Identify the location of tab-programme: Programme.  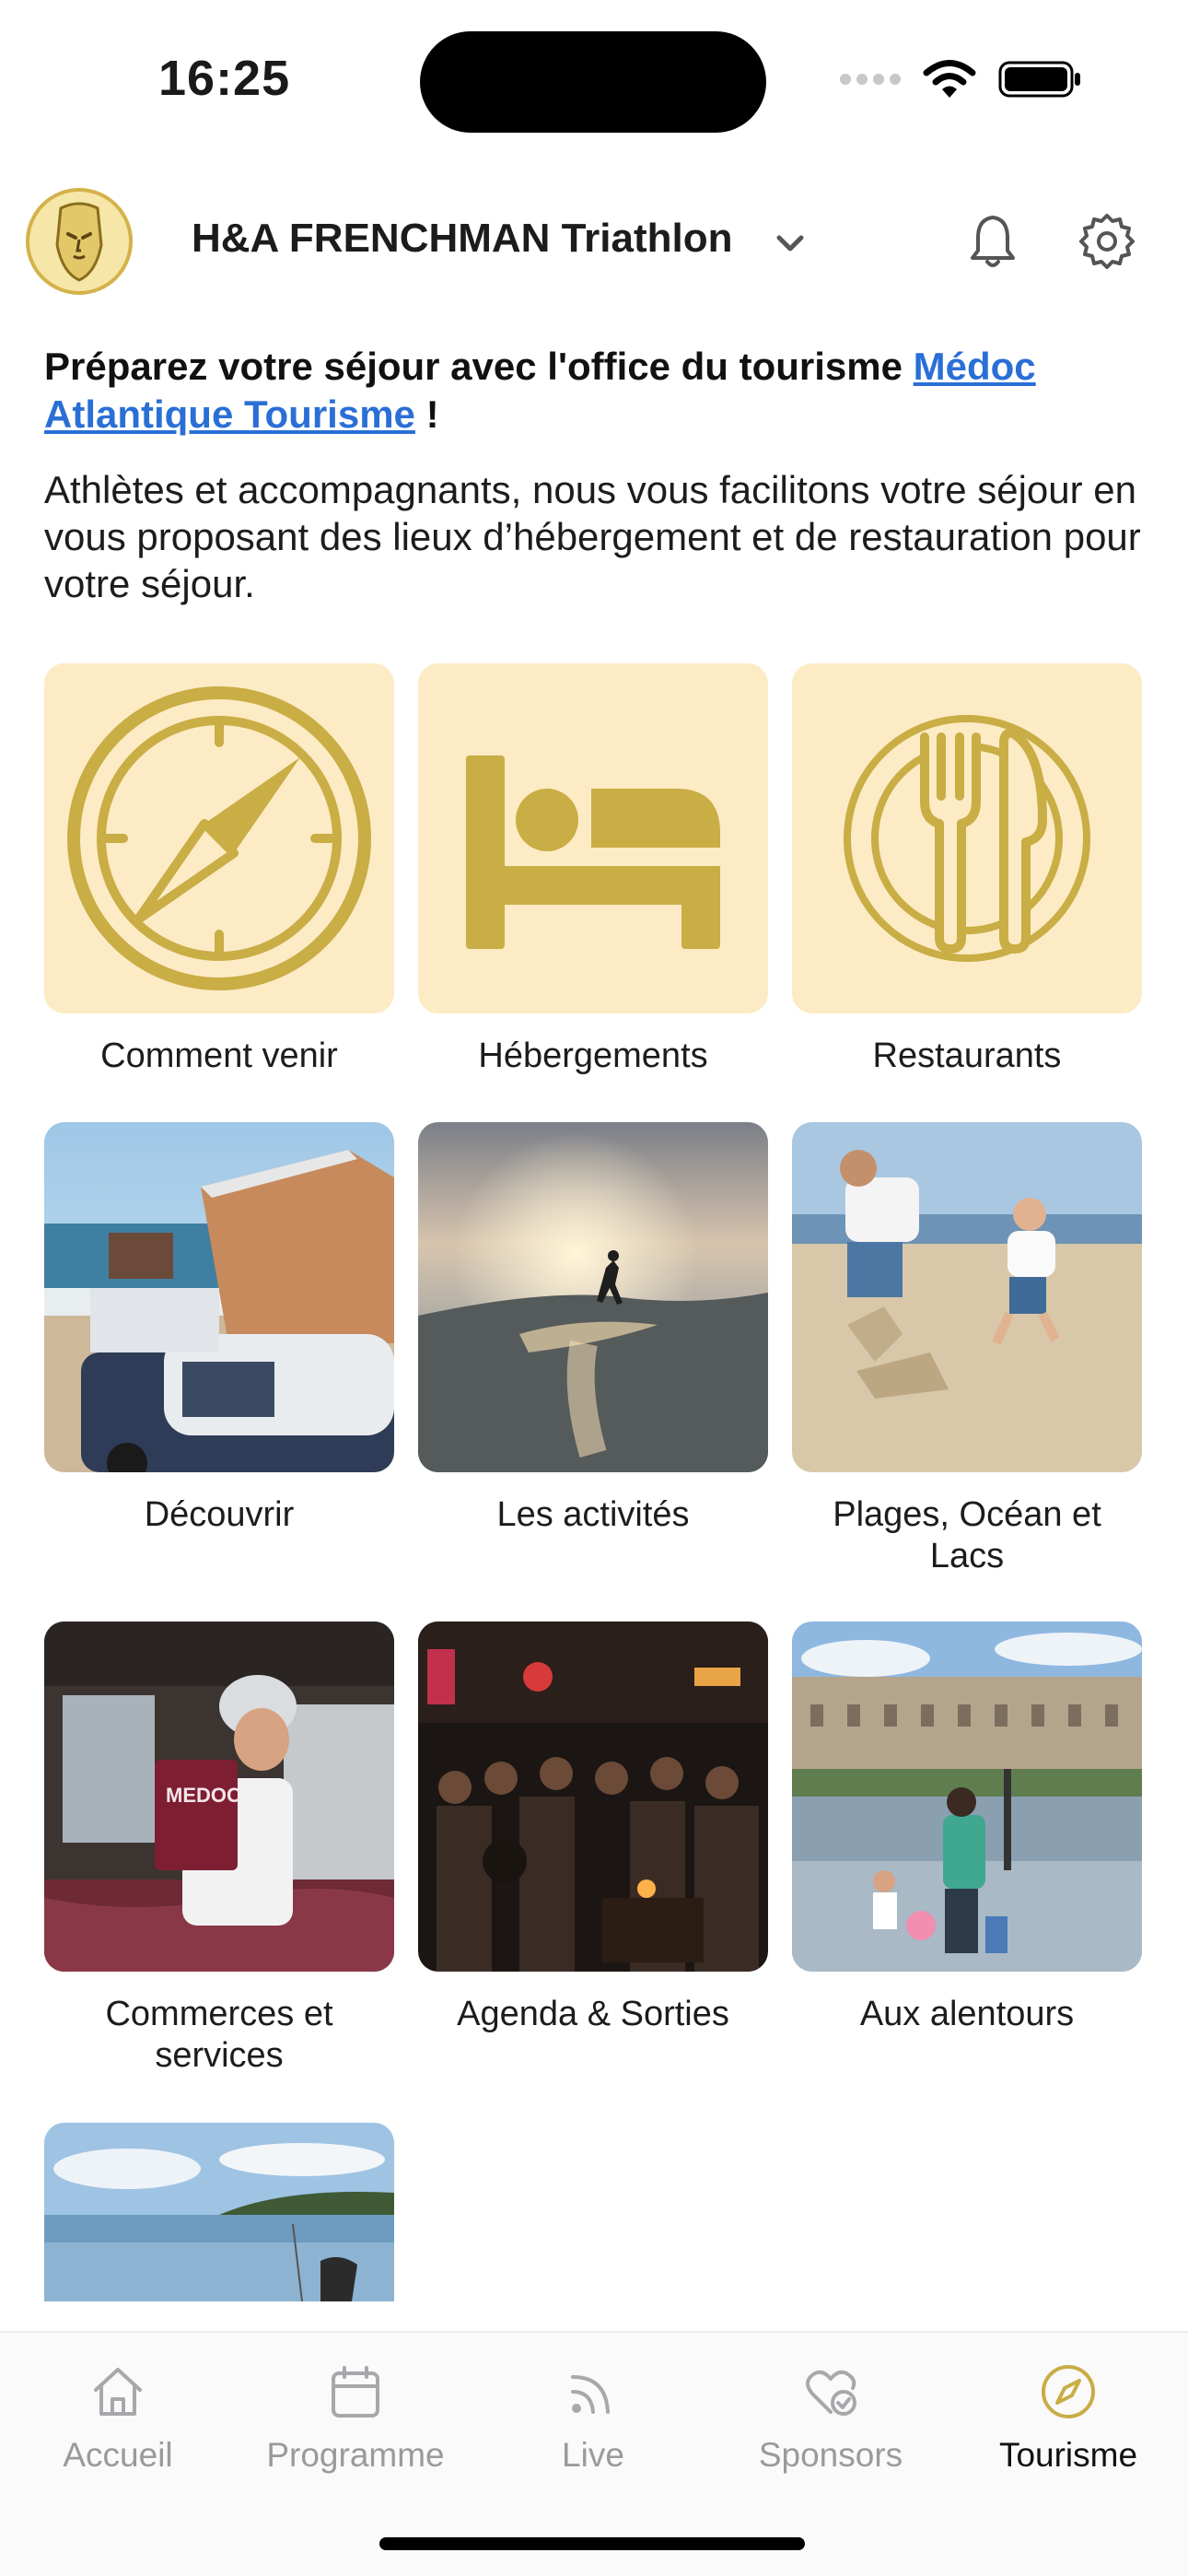
(355, 2415).